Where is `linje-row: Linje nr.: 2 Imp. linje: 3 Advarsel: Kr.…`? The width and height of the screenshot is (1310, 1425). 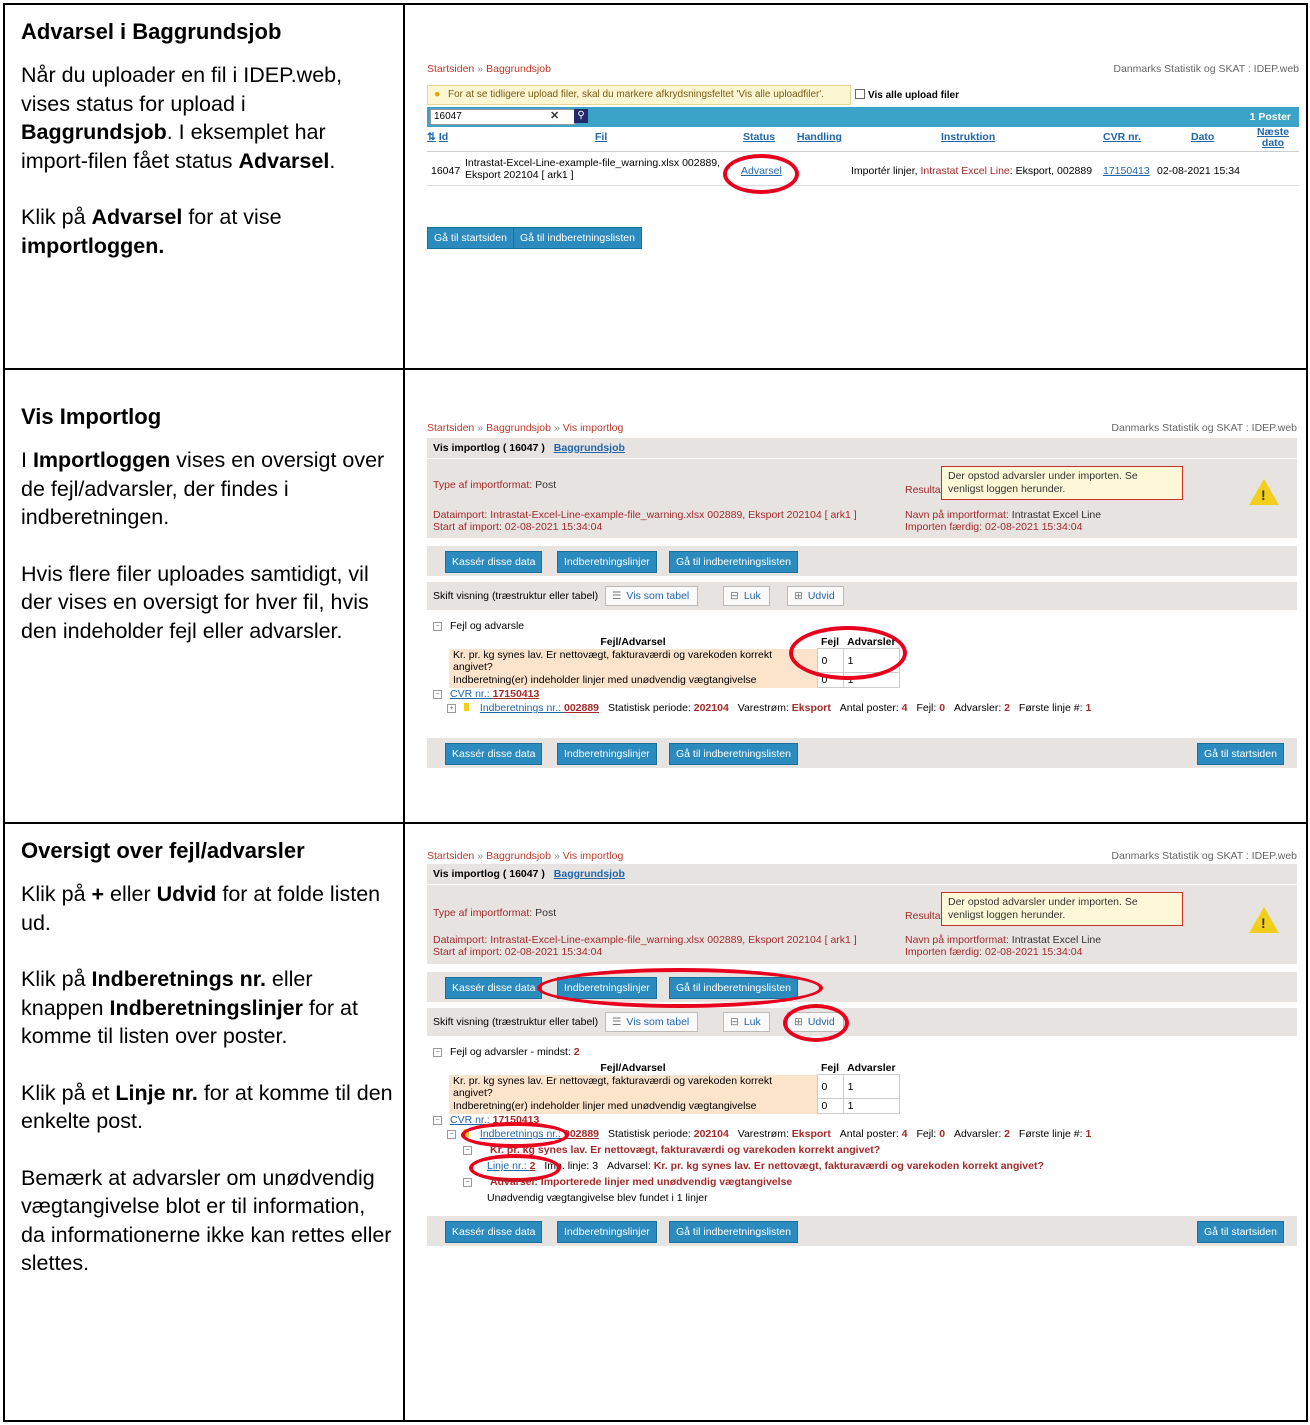
linje-row: Linje nr.: 2 Imp. linje: 3 Advarsel: Kr.… is located at coordinates (765, 1166).